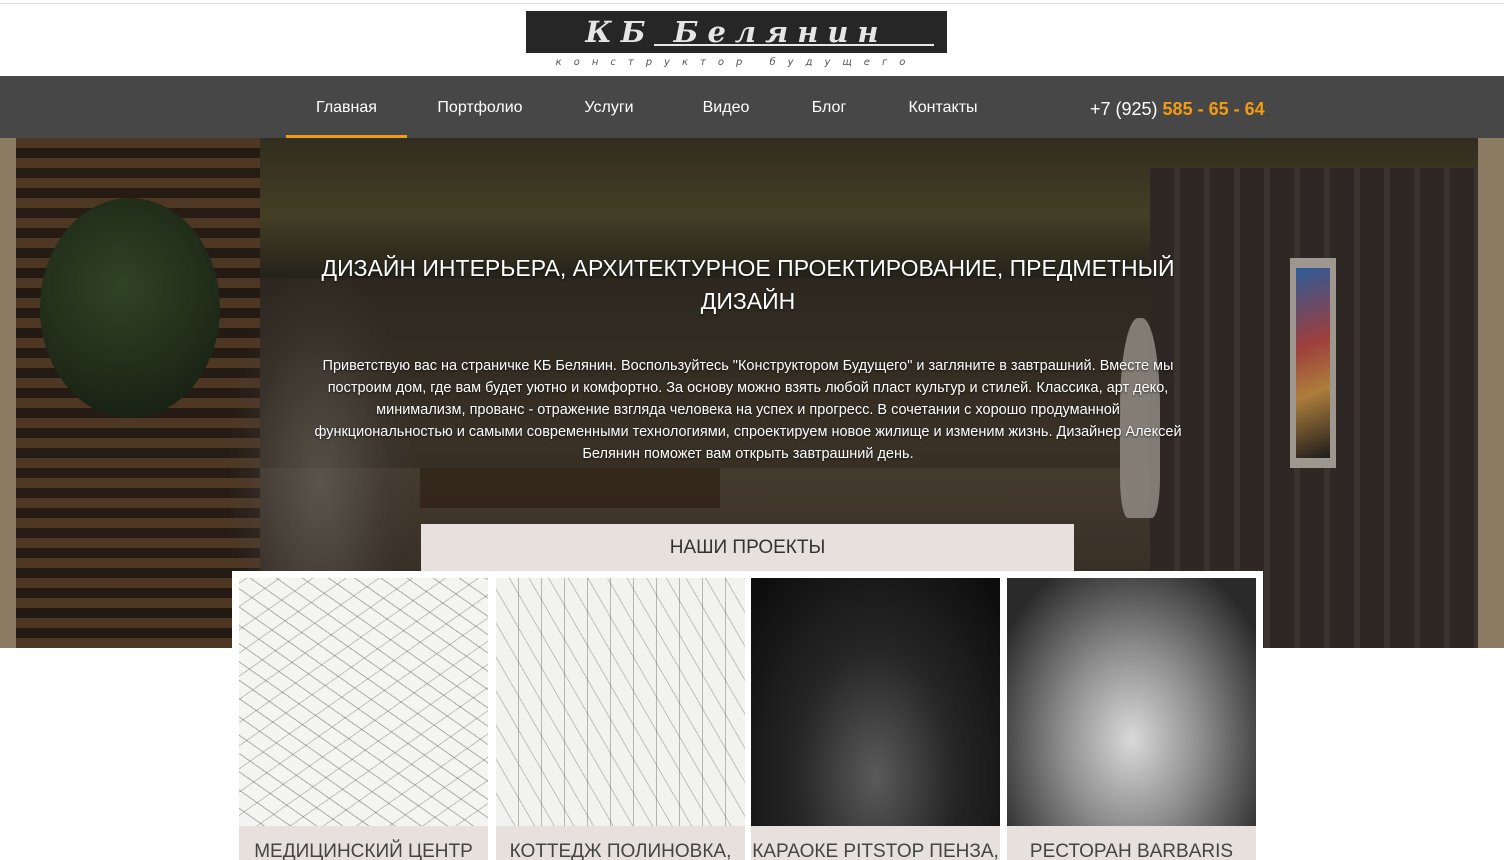 The width and height of the screenshot is (1504, 860). I want to click on project-card-restaurant: РЕСТОРАН BARBARIS, so click(1131, 719).